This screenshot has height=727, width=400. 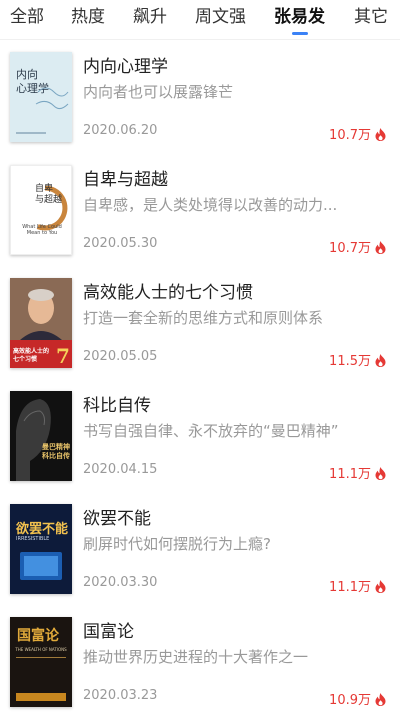 What do you see at coordinates (203, 318) in the screenshot?
I see `book-subtitle: 打造一套全新的思维方式和原则体系` at bounding box center [203, 318].